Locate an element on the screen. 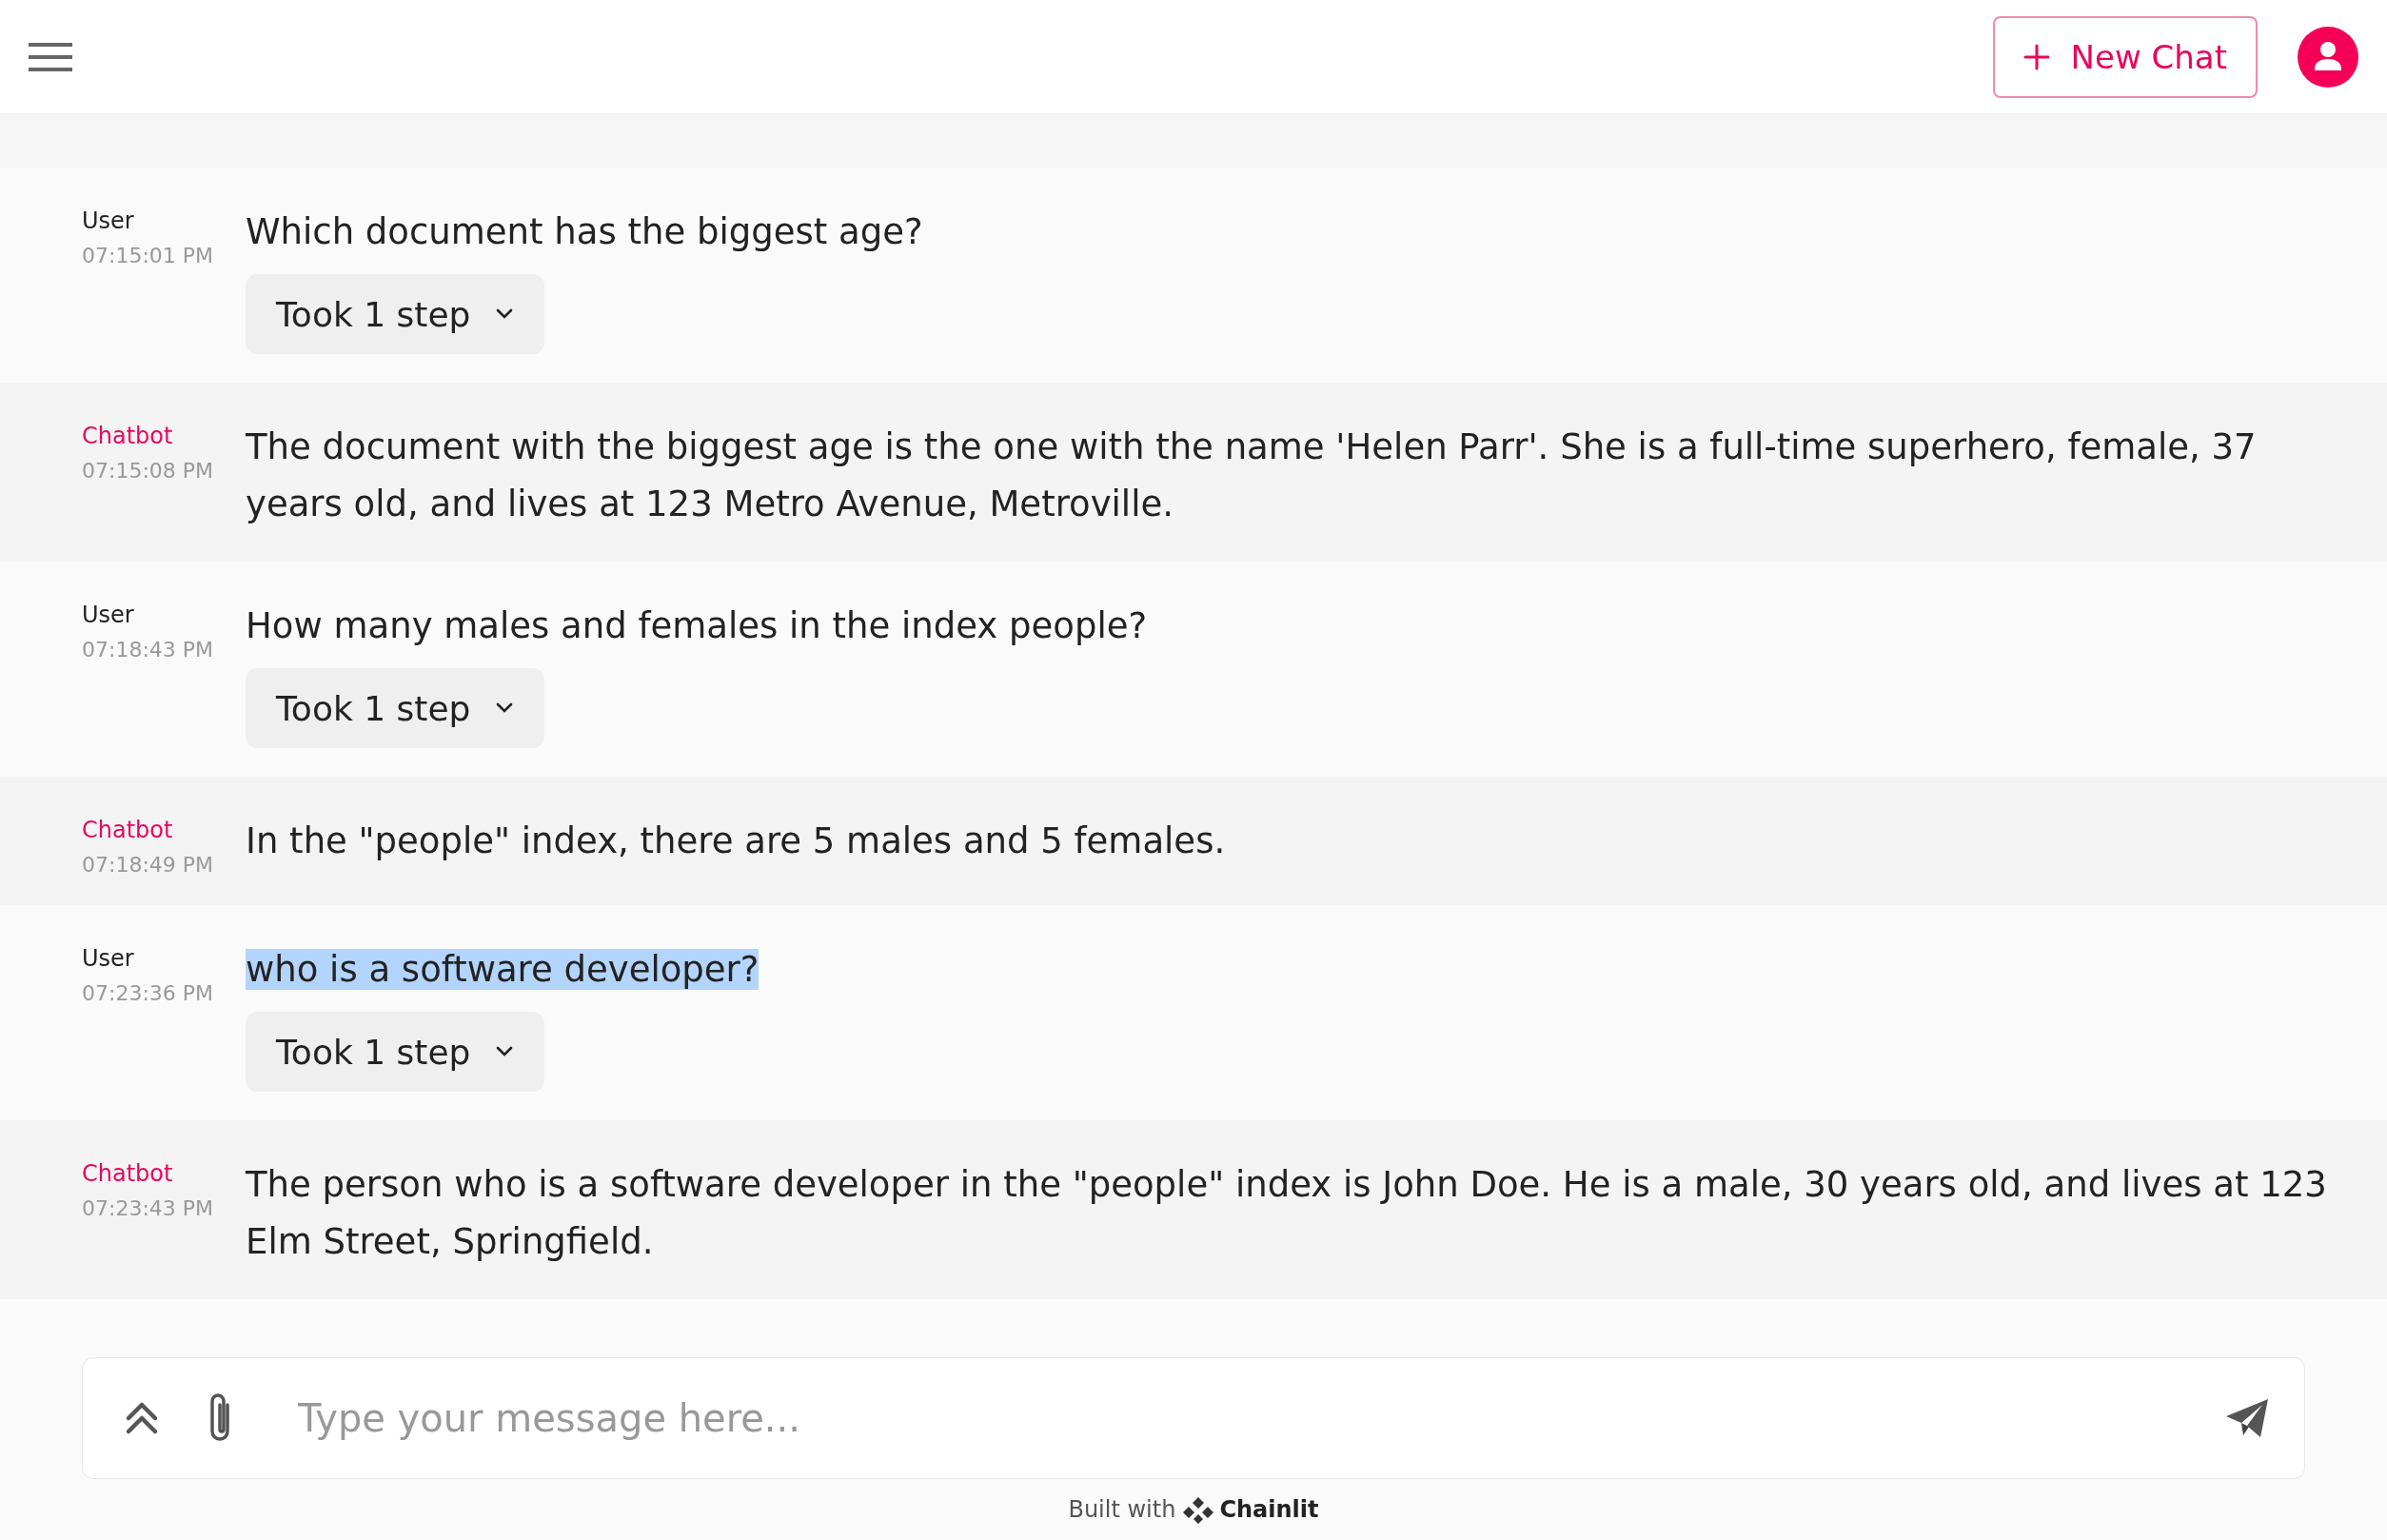 This screenshot has height=1540, width=2387. message-time: 07:18:49 PM is located at coordinates (148, 865).